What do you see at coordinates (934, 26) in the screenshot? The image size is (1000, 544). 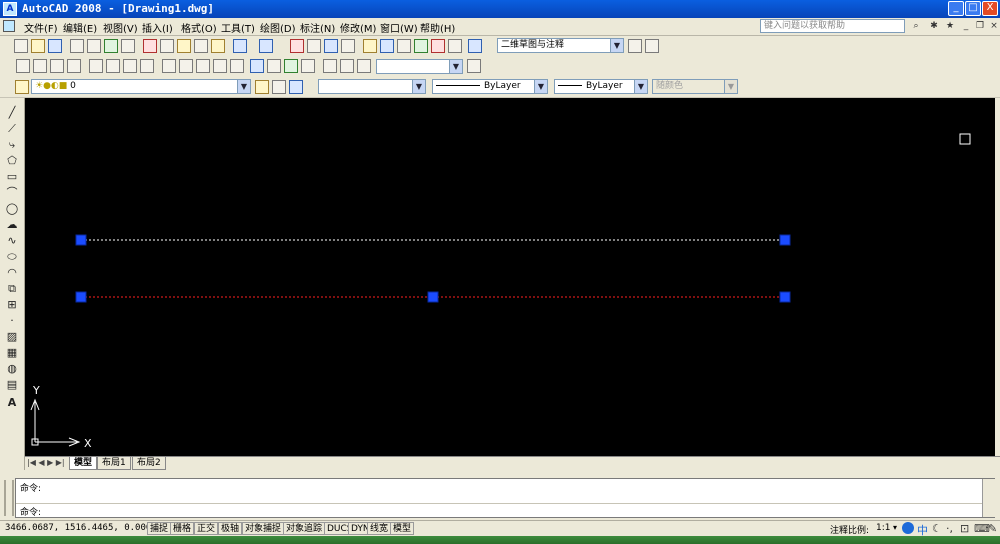 I see `communication-center-icon: ✱` at bounding box center [934, 26].